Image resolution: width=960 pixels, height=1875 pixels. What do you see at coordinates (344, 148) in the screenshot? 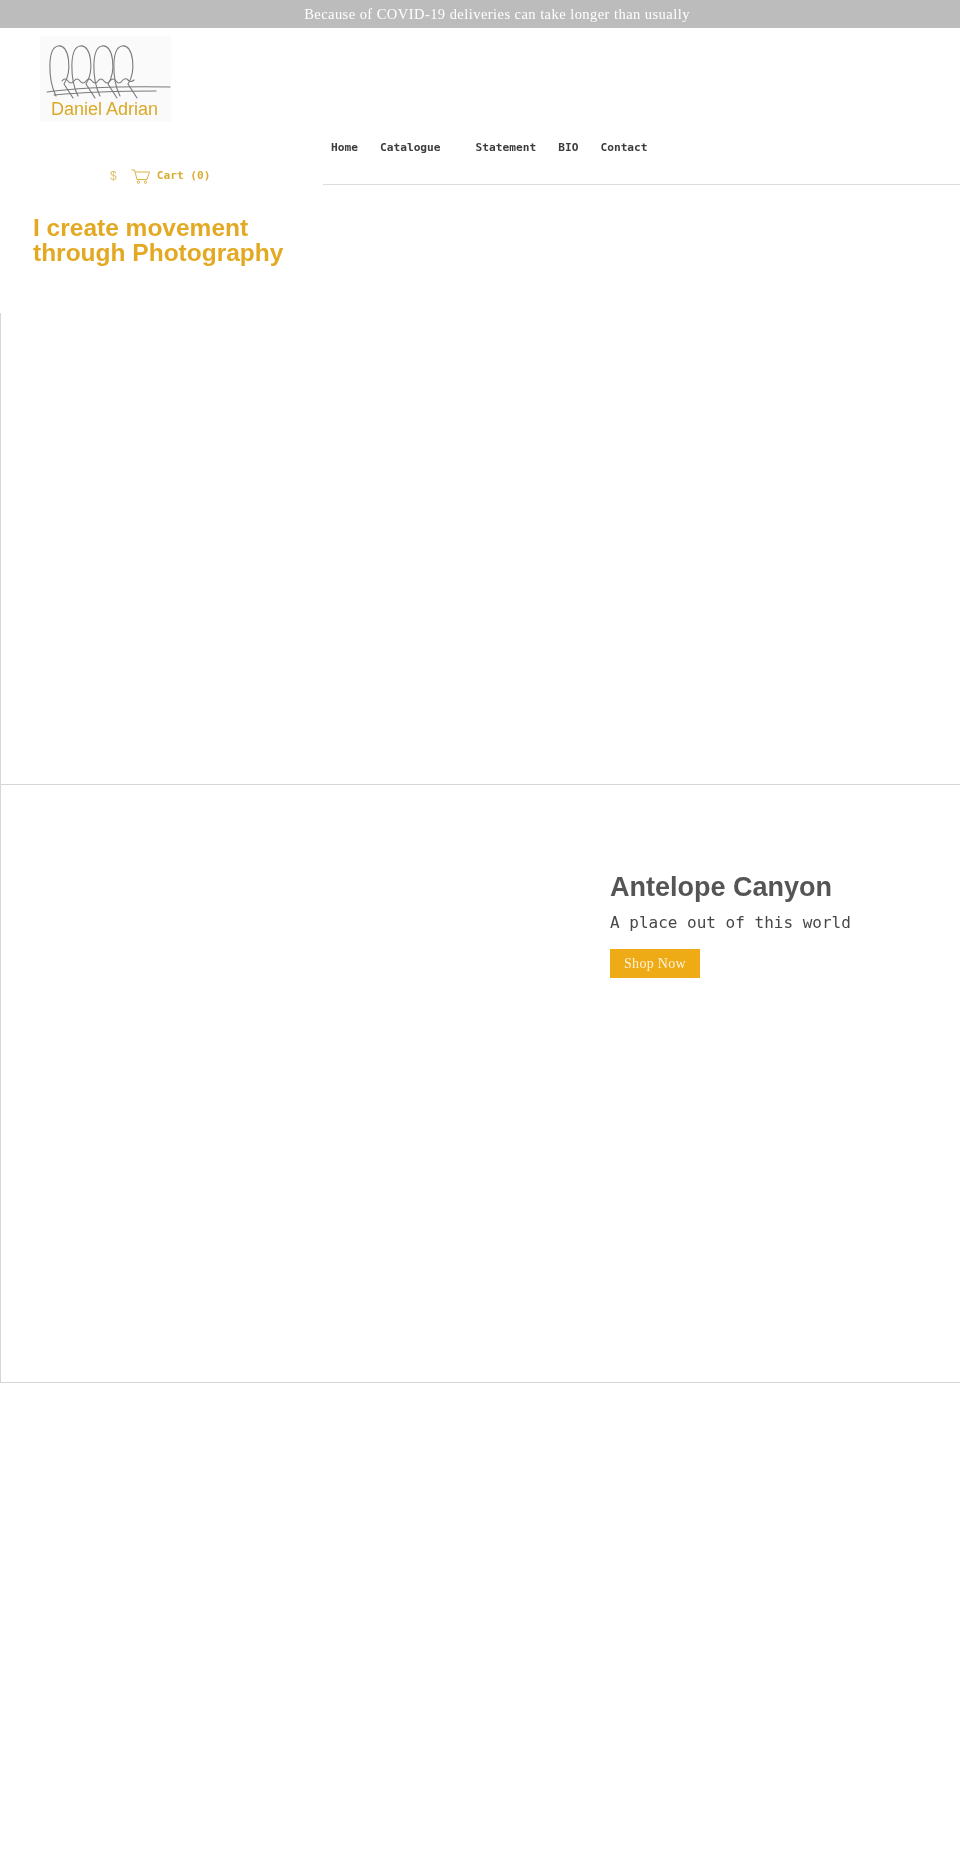
I see `nav-link: Home` at bounding box center [344, 148].